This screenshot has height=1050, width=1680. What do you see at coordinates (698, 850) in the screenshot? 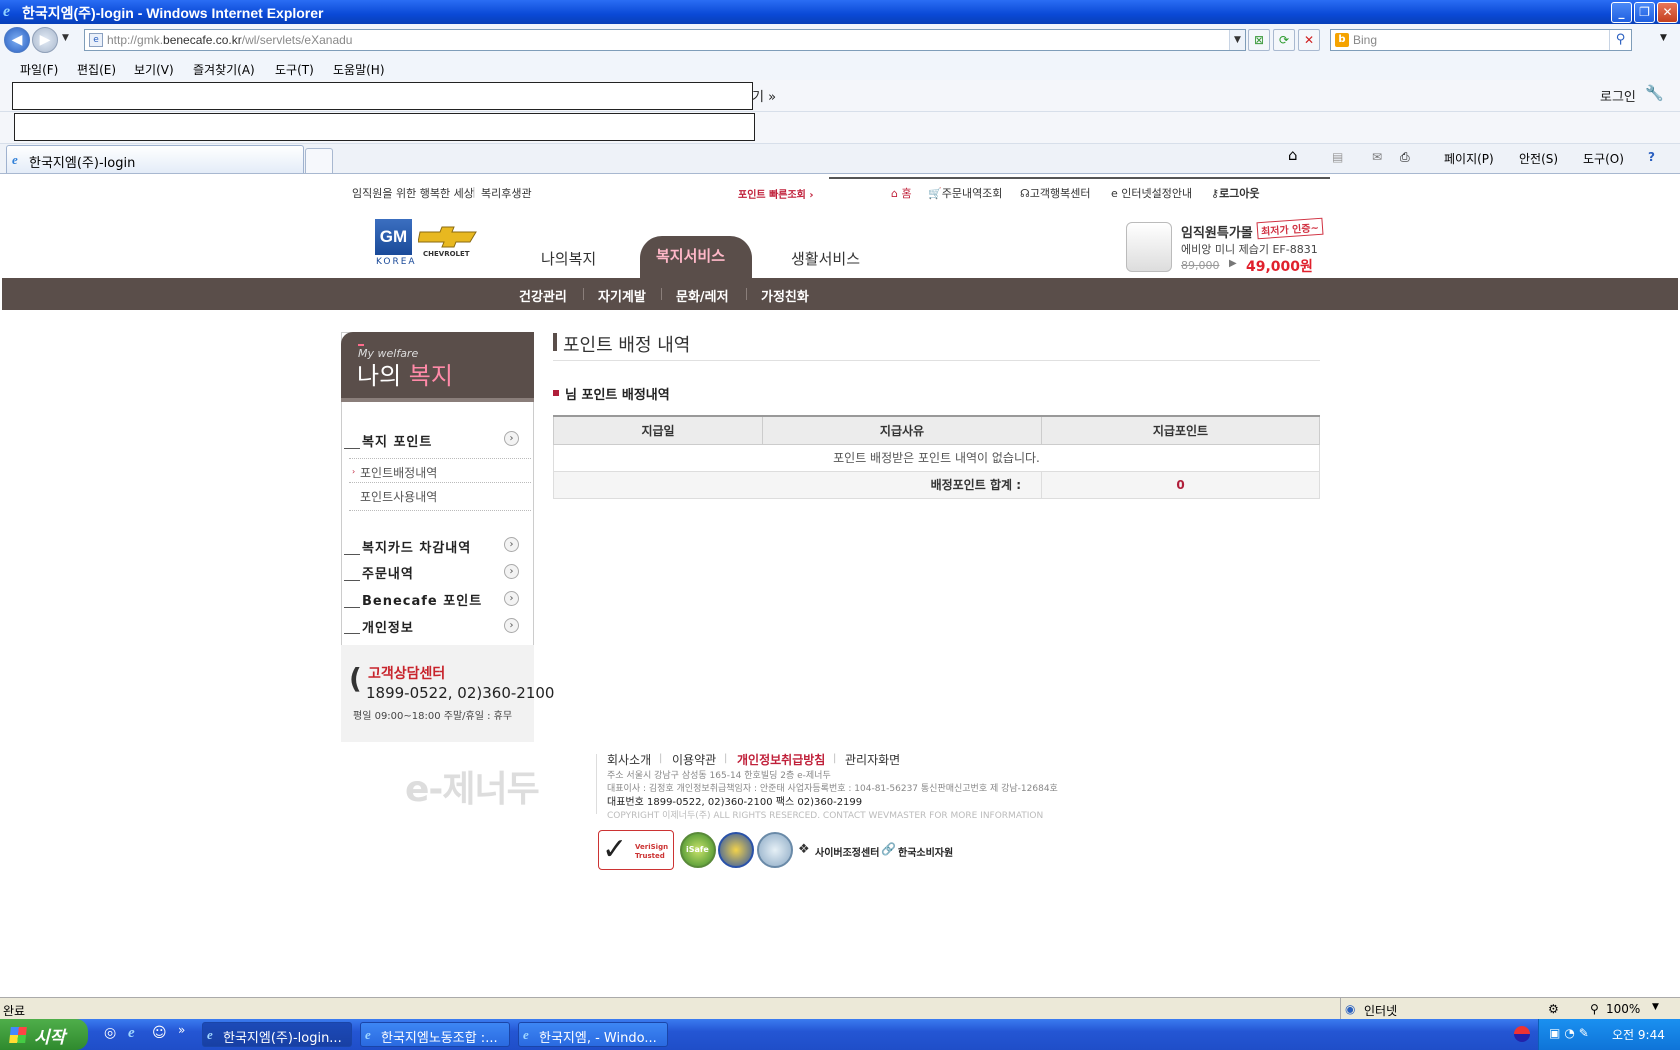
I see `isafe-badge: iSafe` at bounding box center [698, 850].